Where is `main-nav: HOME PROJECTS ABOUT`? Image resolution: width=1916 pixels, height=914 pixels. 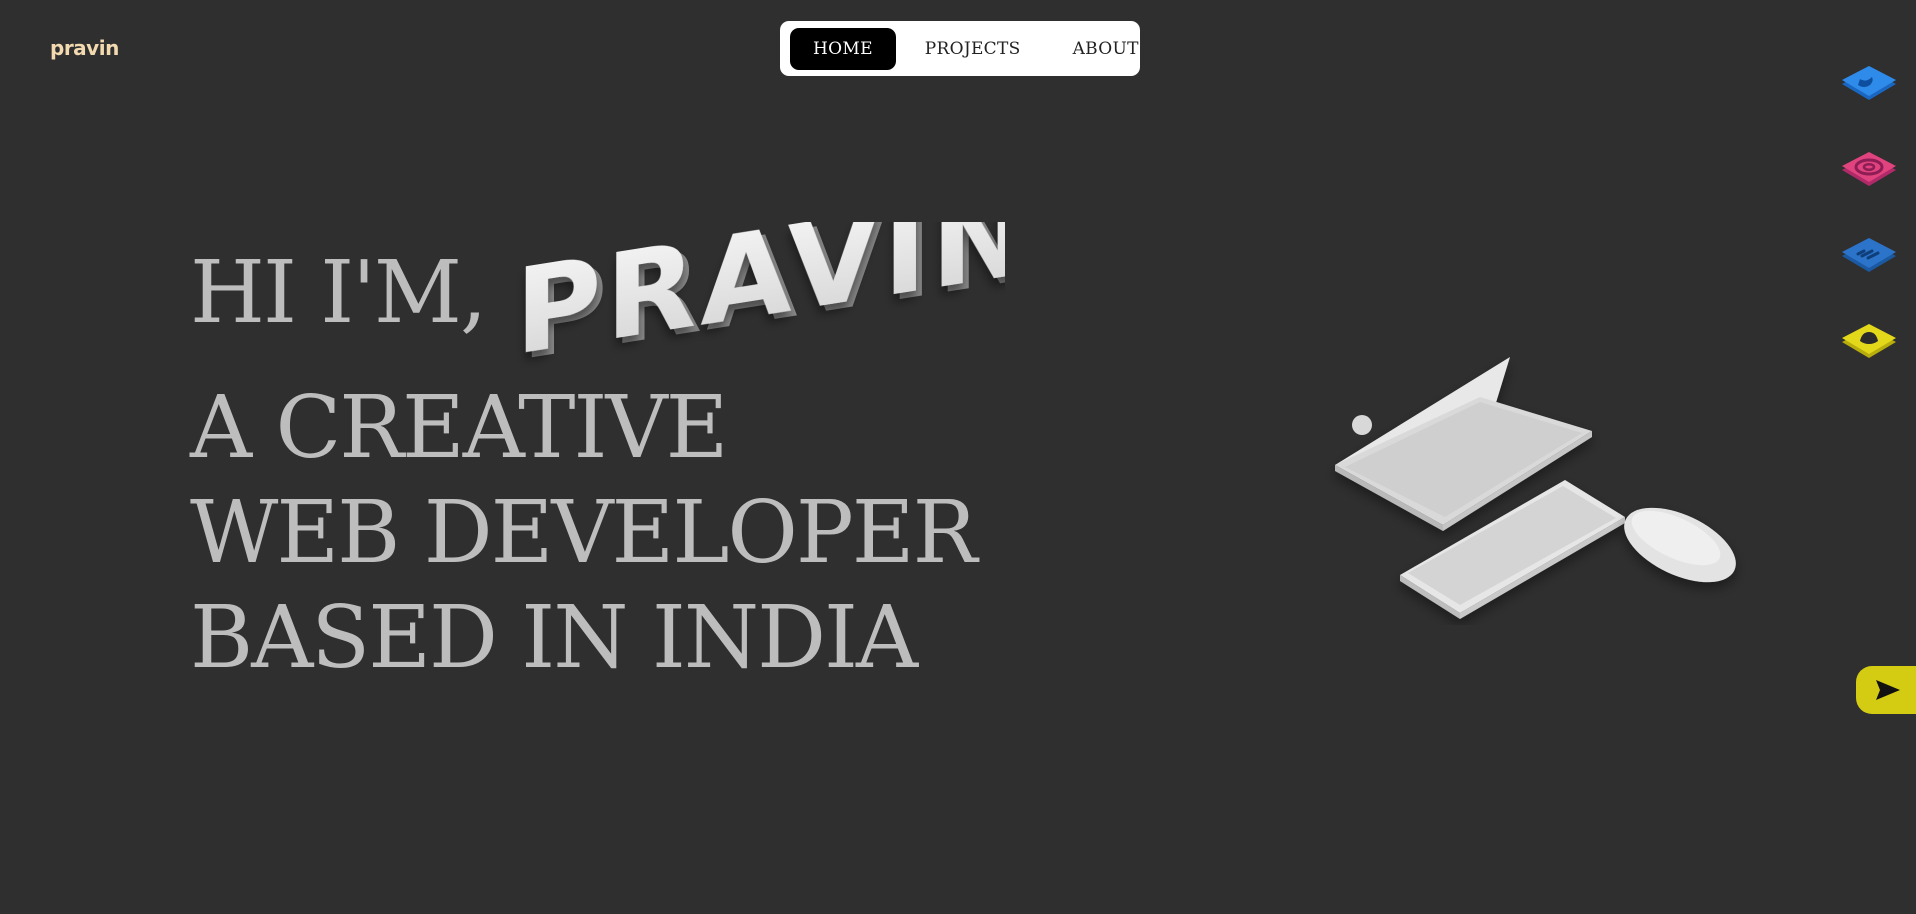
main-nav: HOME PROJECTS ABOUT is located at coordinates (960, 48).